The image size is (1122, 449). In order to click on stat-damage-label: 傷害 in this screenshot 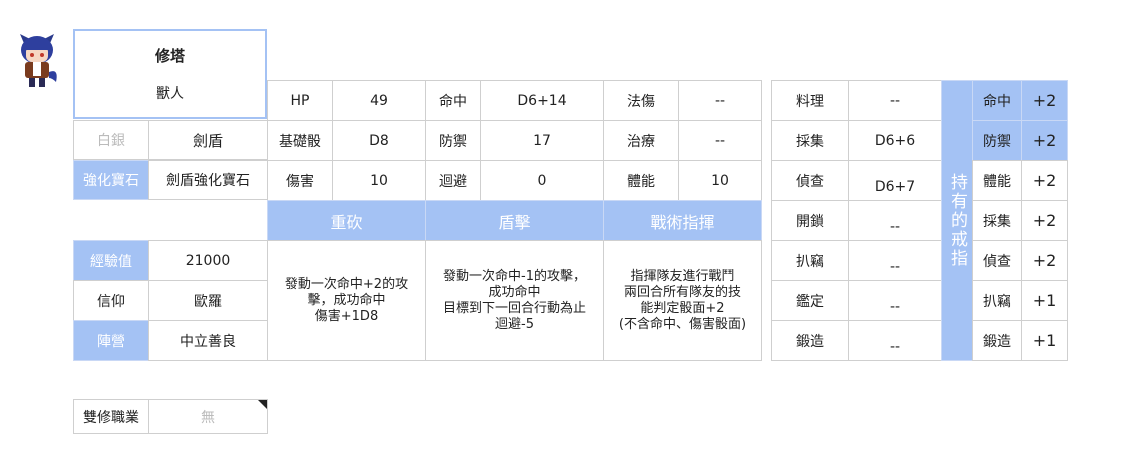, I will do `click(300, 180)`.